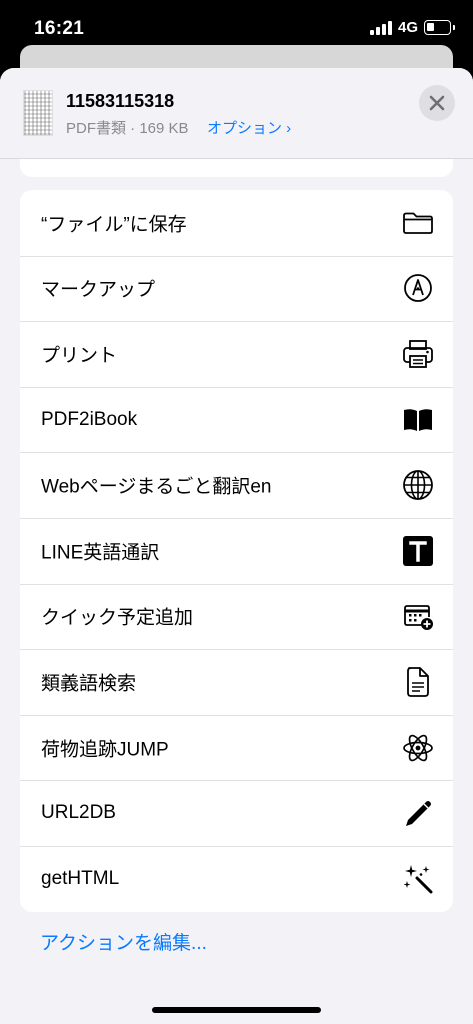 This screenshot has height=1024, width=473. Describe the element at coordinates (236, 813) in the screenshot. I see `action-url2db: URL2DB` at that location.